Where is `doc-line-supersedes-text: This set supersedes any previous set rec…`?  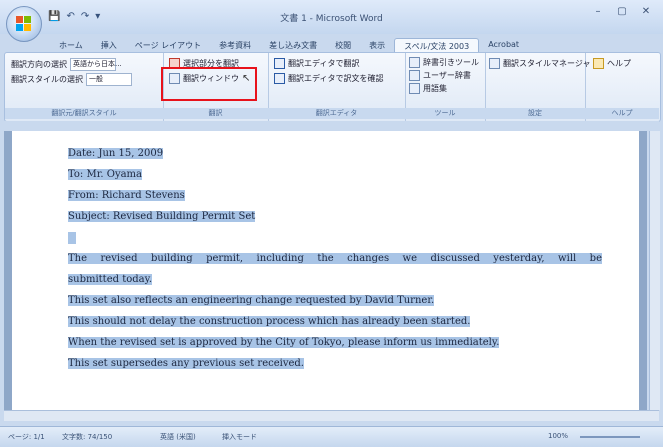
doc-line-supersedes-text: This set supersedes any previous set rec… is located at coordinates (186, 363).